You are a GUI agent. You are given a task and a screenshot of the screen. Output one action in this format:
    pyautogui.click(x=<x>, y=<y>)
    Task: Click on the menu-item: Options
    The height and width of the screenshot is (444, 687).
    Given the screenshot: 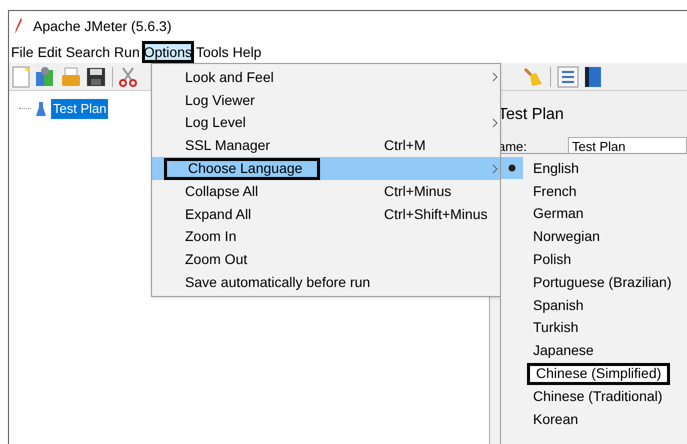 What is the action you would take?
    pyautogui.click(x=168, y=52)
    